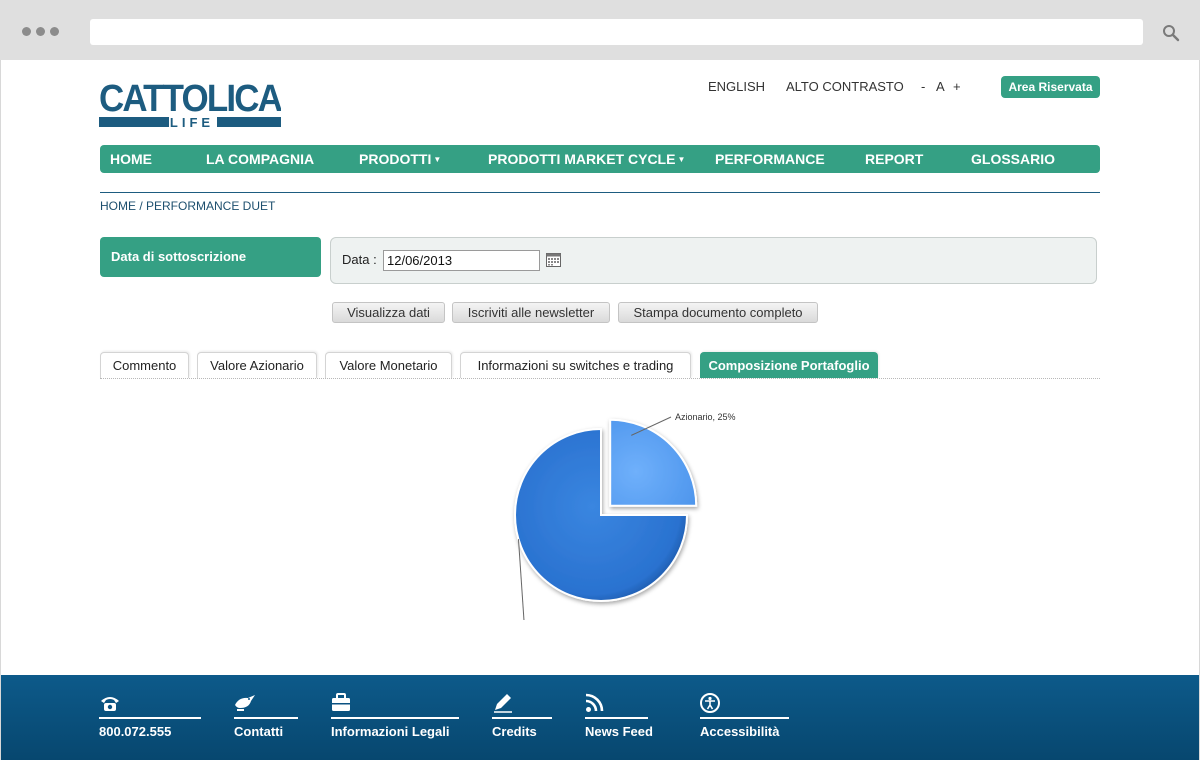  What do you see at coordinates (461, 260) in the screenshot?
I see `date-input` at bounding box center [461, 260].